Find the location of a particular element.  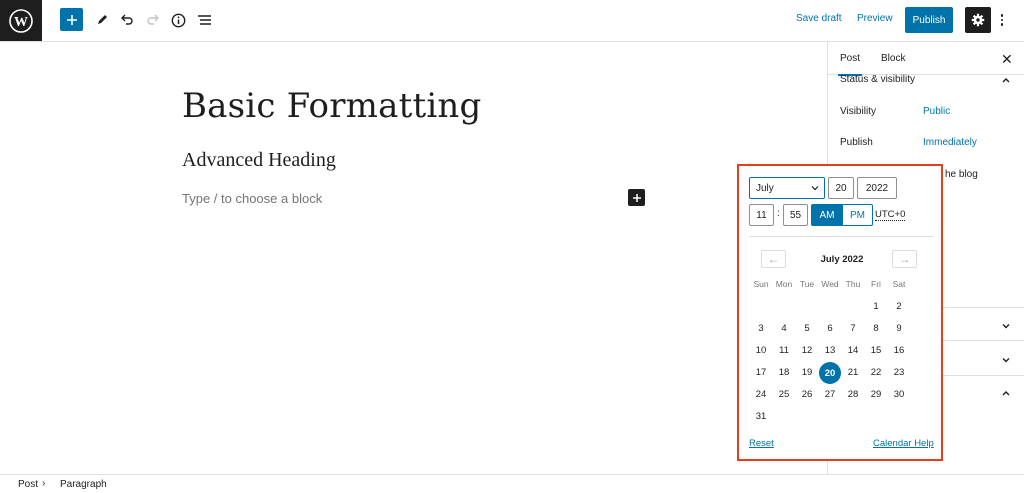

pencil-icon is located at coordinates (102, 19).